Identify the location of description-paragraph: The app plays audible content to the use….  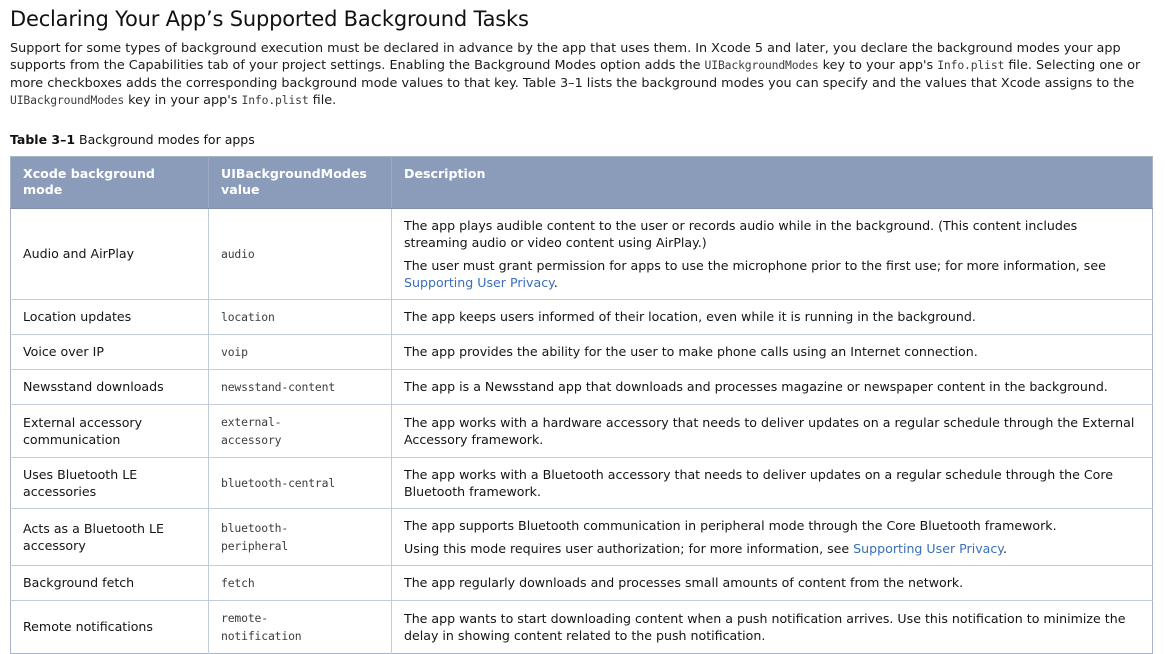
(741, 233).